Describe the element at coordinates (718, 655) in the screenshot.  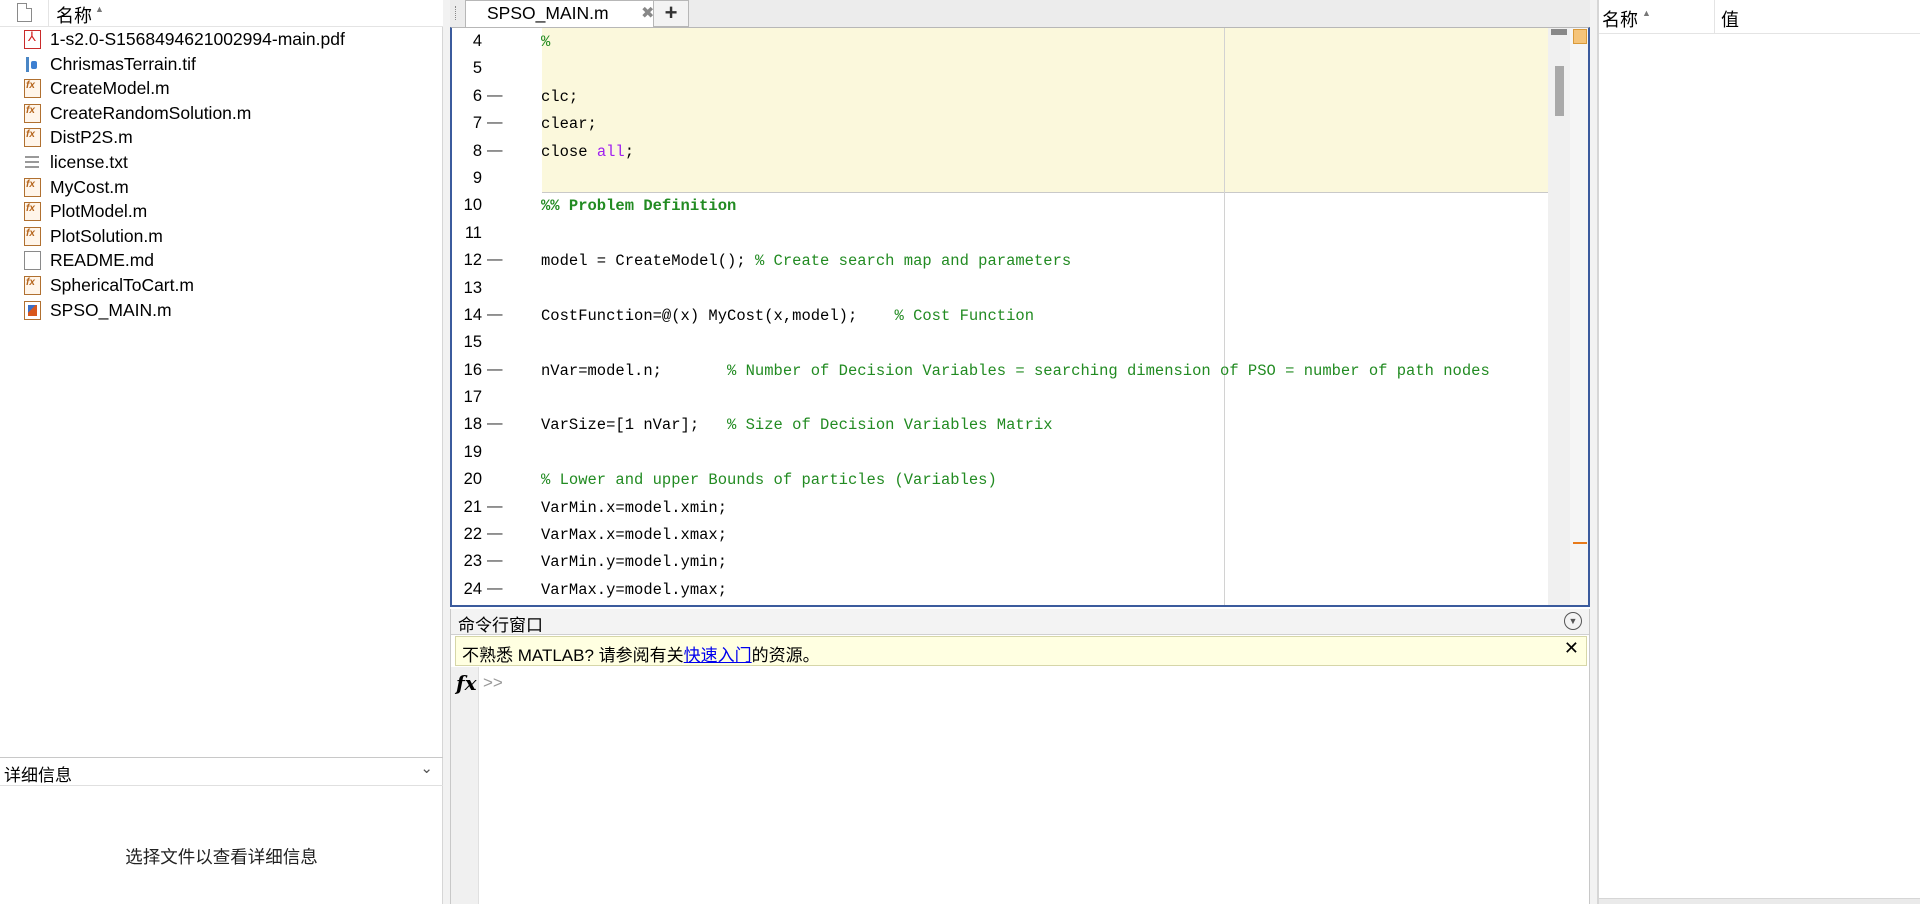
I see `getting-started-link: 快速入门` at that location.